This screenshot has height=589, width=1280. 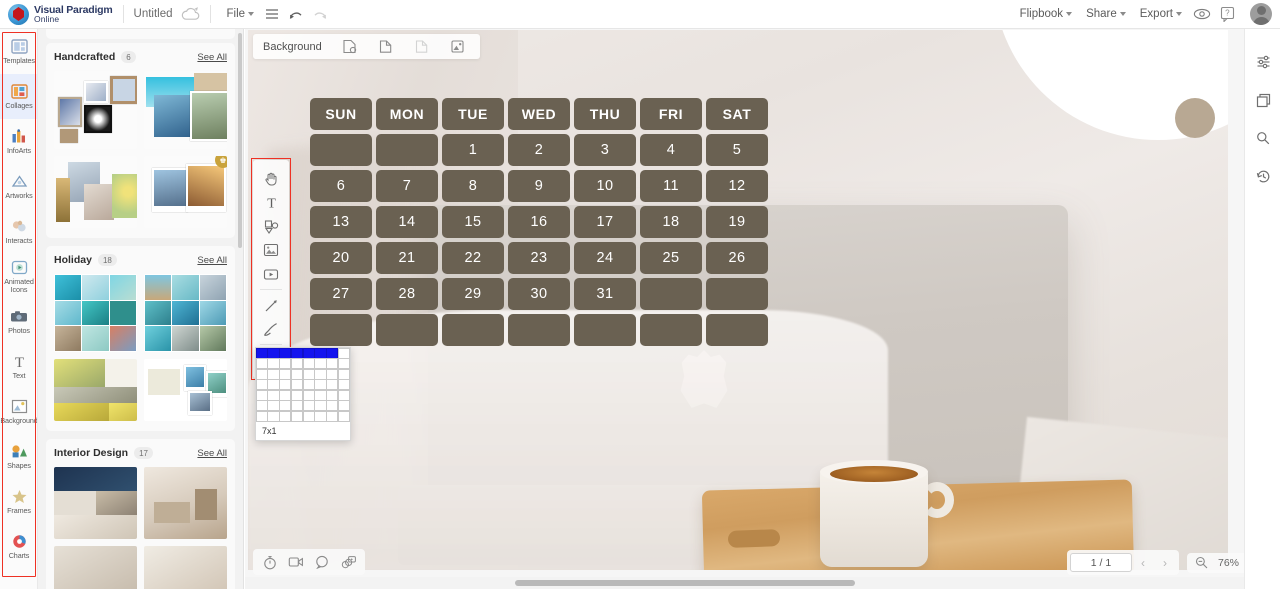 What do you see at coordinates (18, 546) in the screenshot?
I see `sidebar-item-charts: Charts` at bounding box center [18, 546].